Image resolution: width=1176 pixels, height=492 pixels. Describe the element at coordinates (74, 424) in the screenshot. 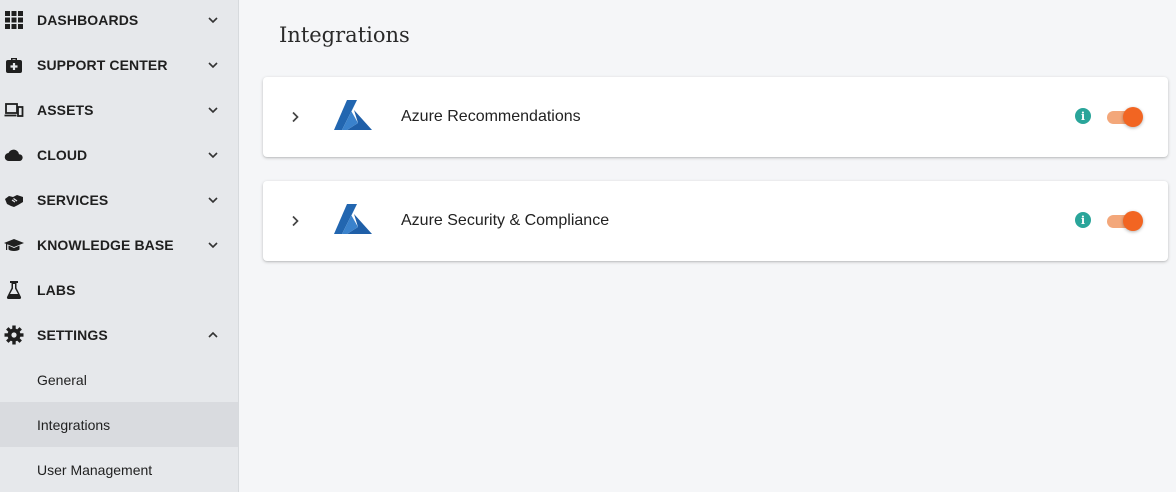

I see `sidebar-subitem-label: Integrations` at that location.